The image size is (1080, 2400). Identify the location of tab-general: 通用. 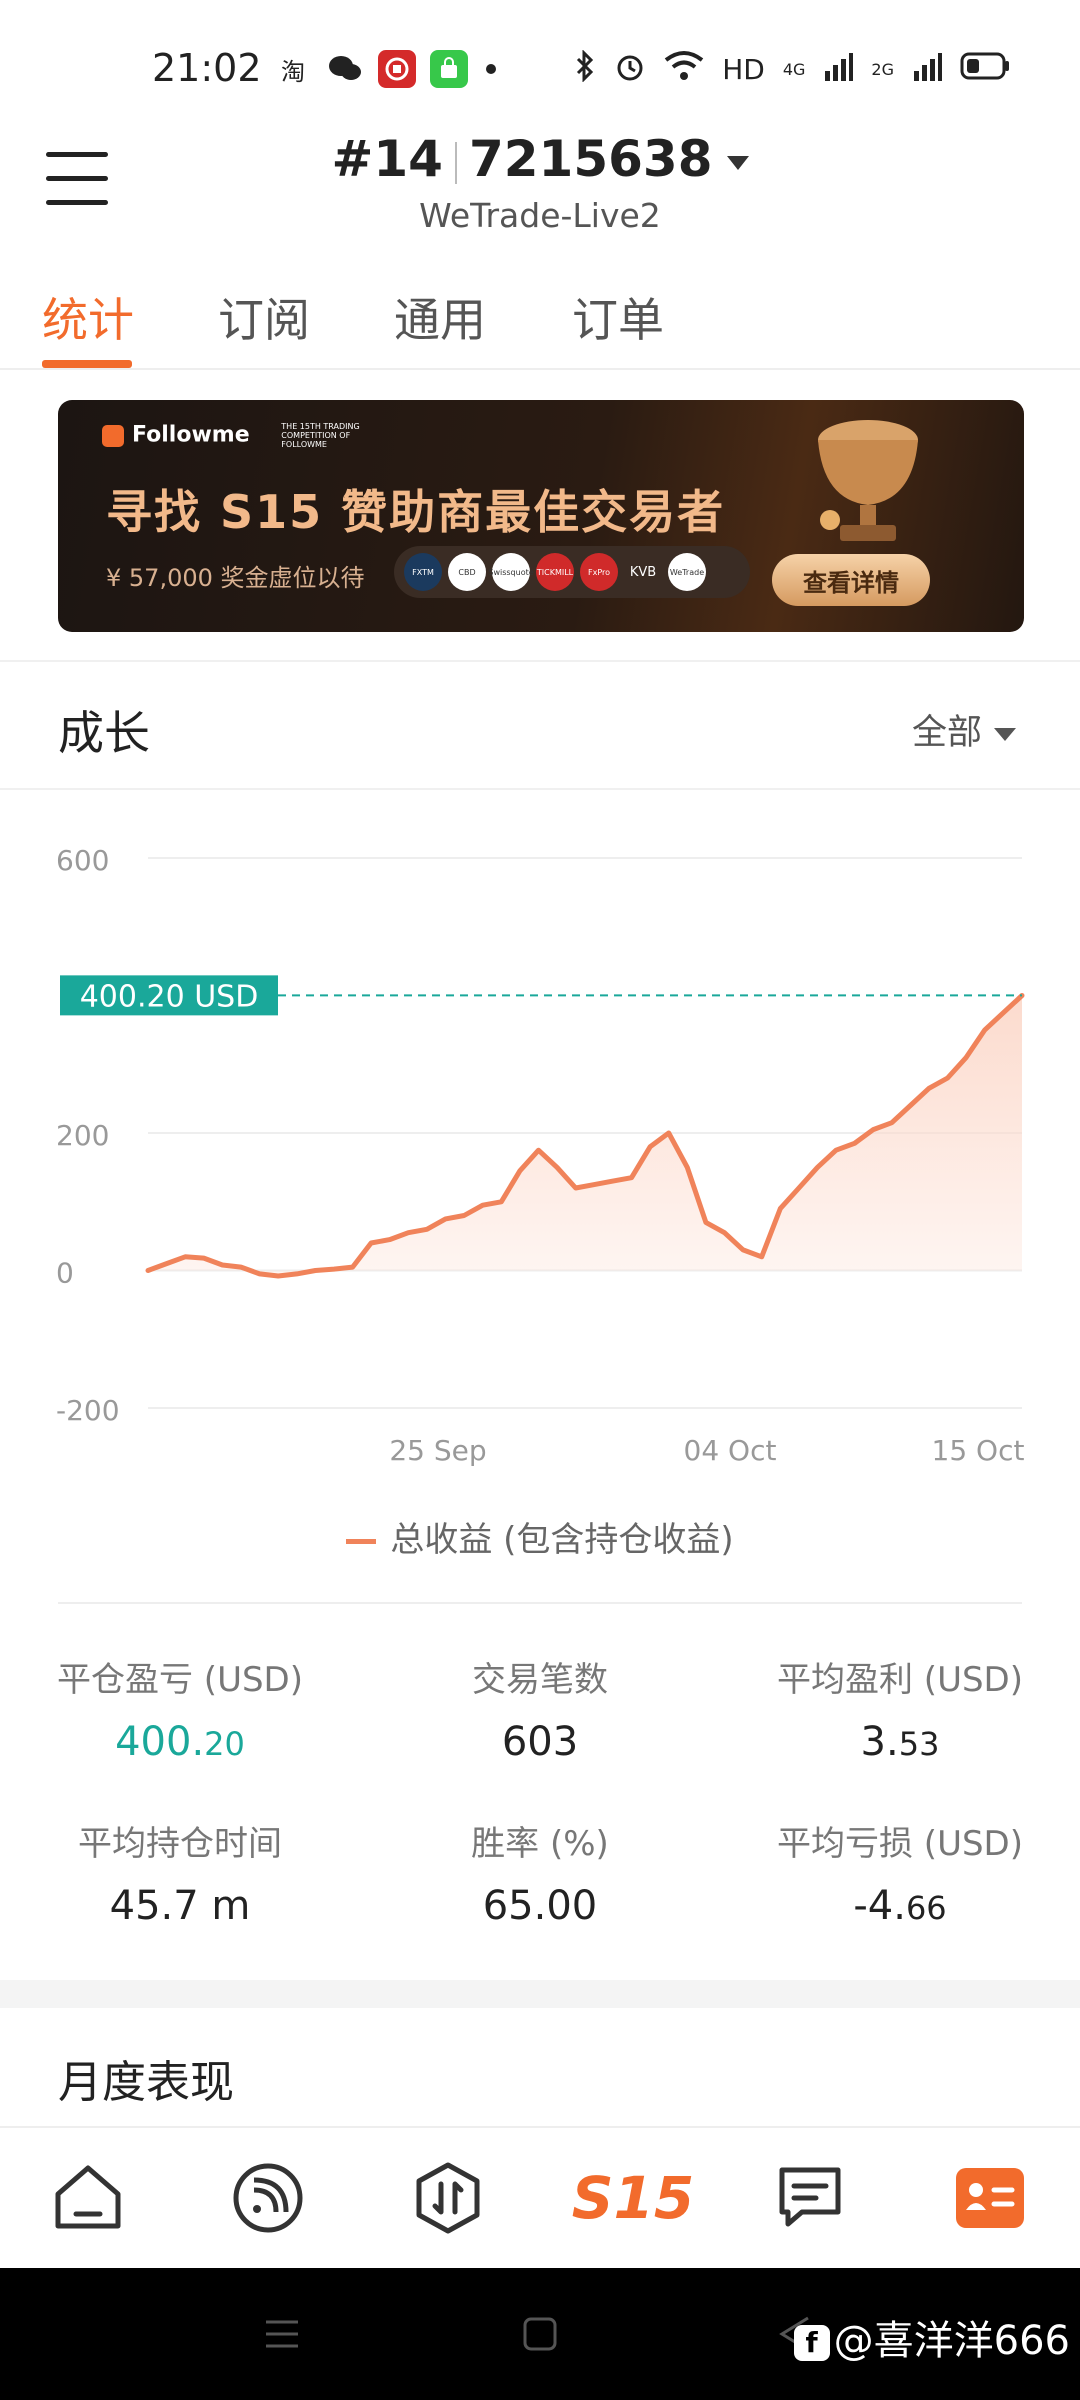
(440, 317).